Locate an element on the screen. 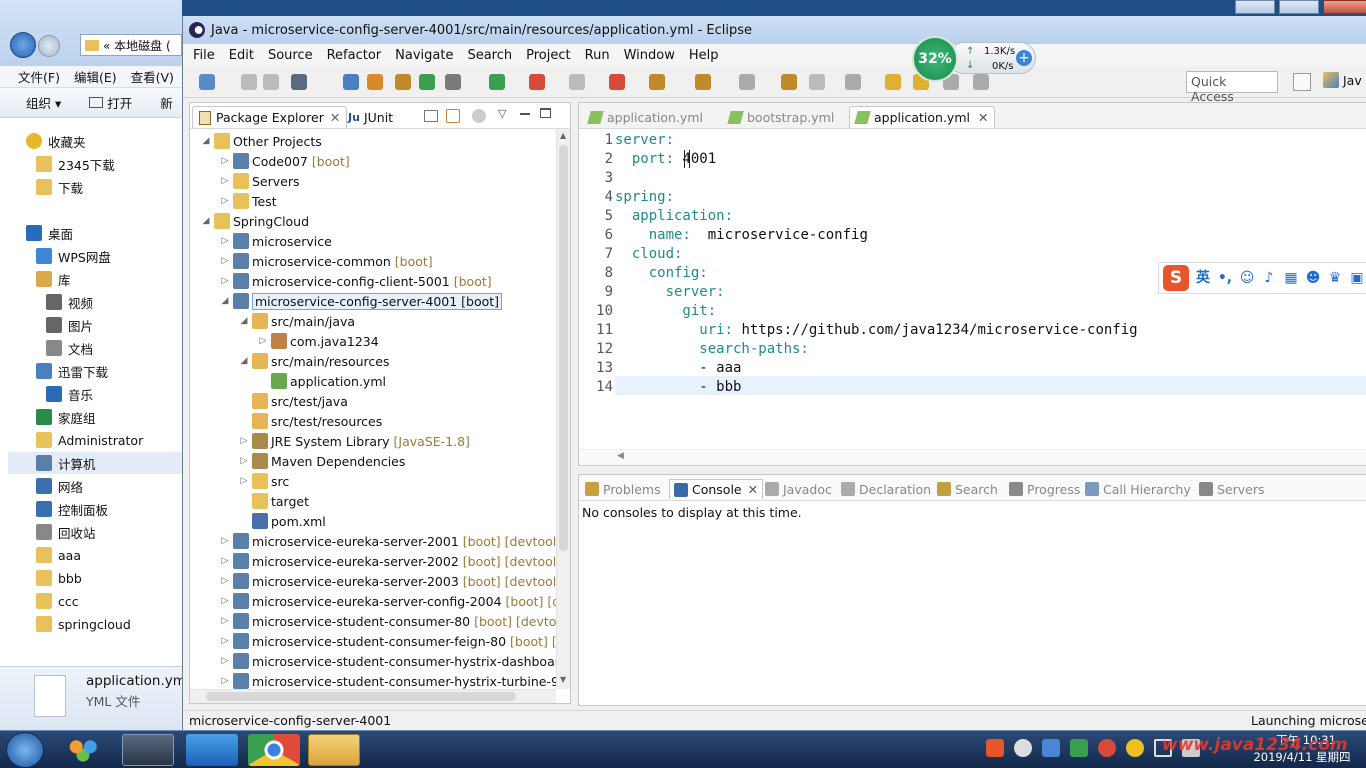 This screenshot has height=768, width=1366. keyboard-icon: ▦ is located at coordinates (1291, 278).